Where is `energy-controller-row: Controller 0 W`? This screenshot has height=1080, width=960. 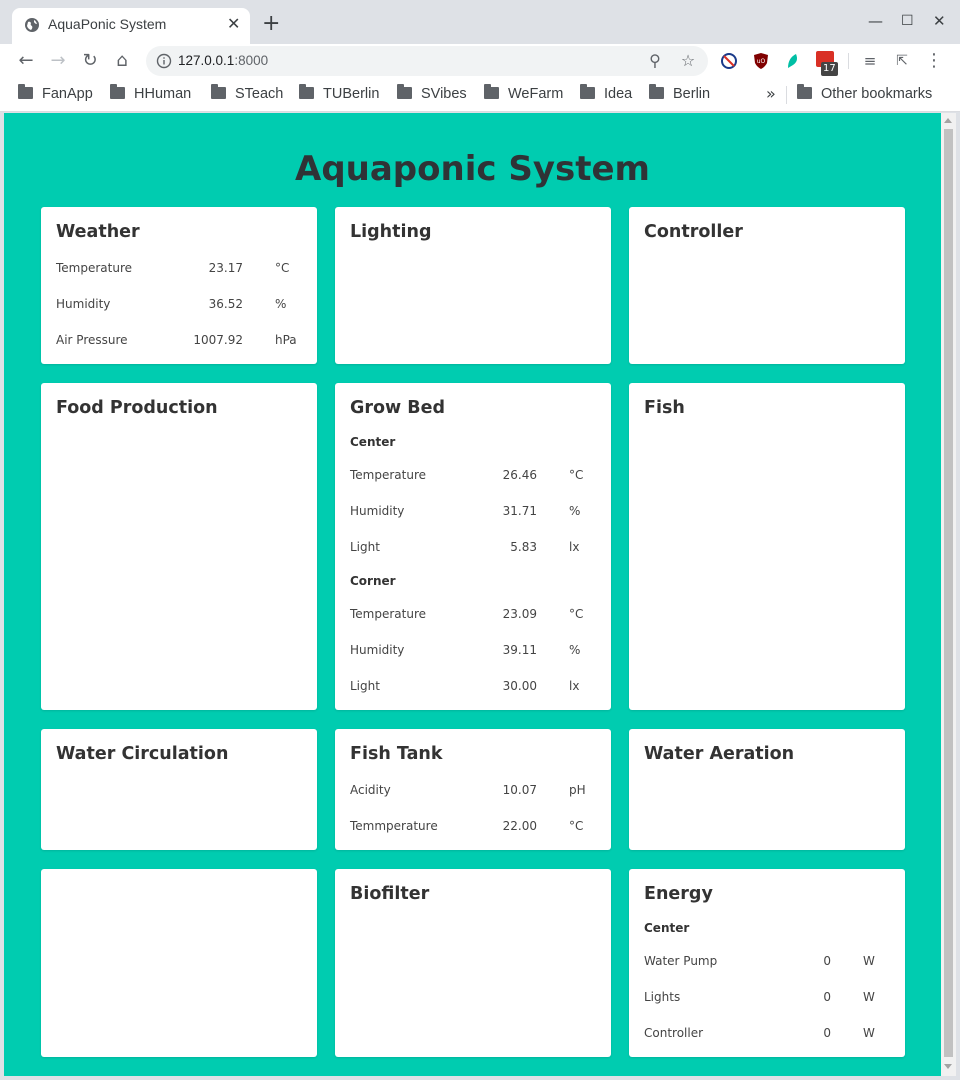 energy-controller-row: Controller 0 W is located at coordinates (767, 1034).